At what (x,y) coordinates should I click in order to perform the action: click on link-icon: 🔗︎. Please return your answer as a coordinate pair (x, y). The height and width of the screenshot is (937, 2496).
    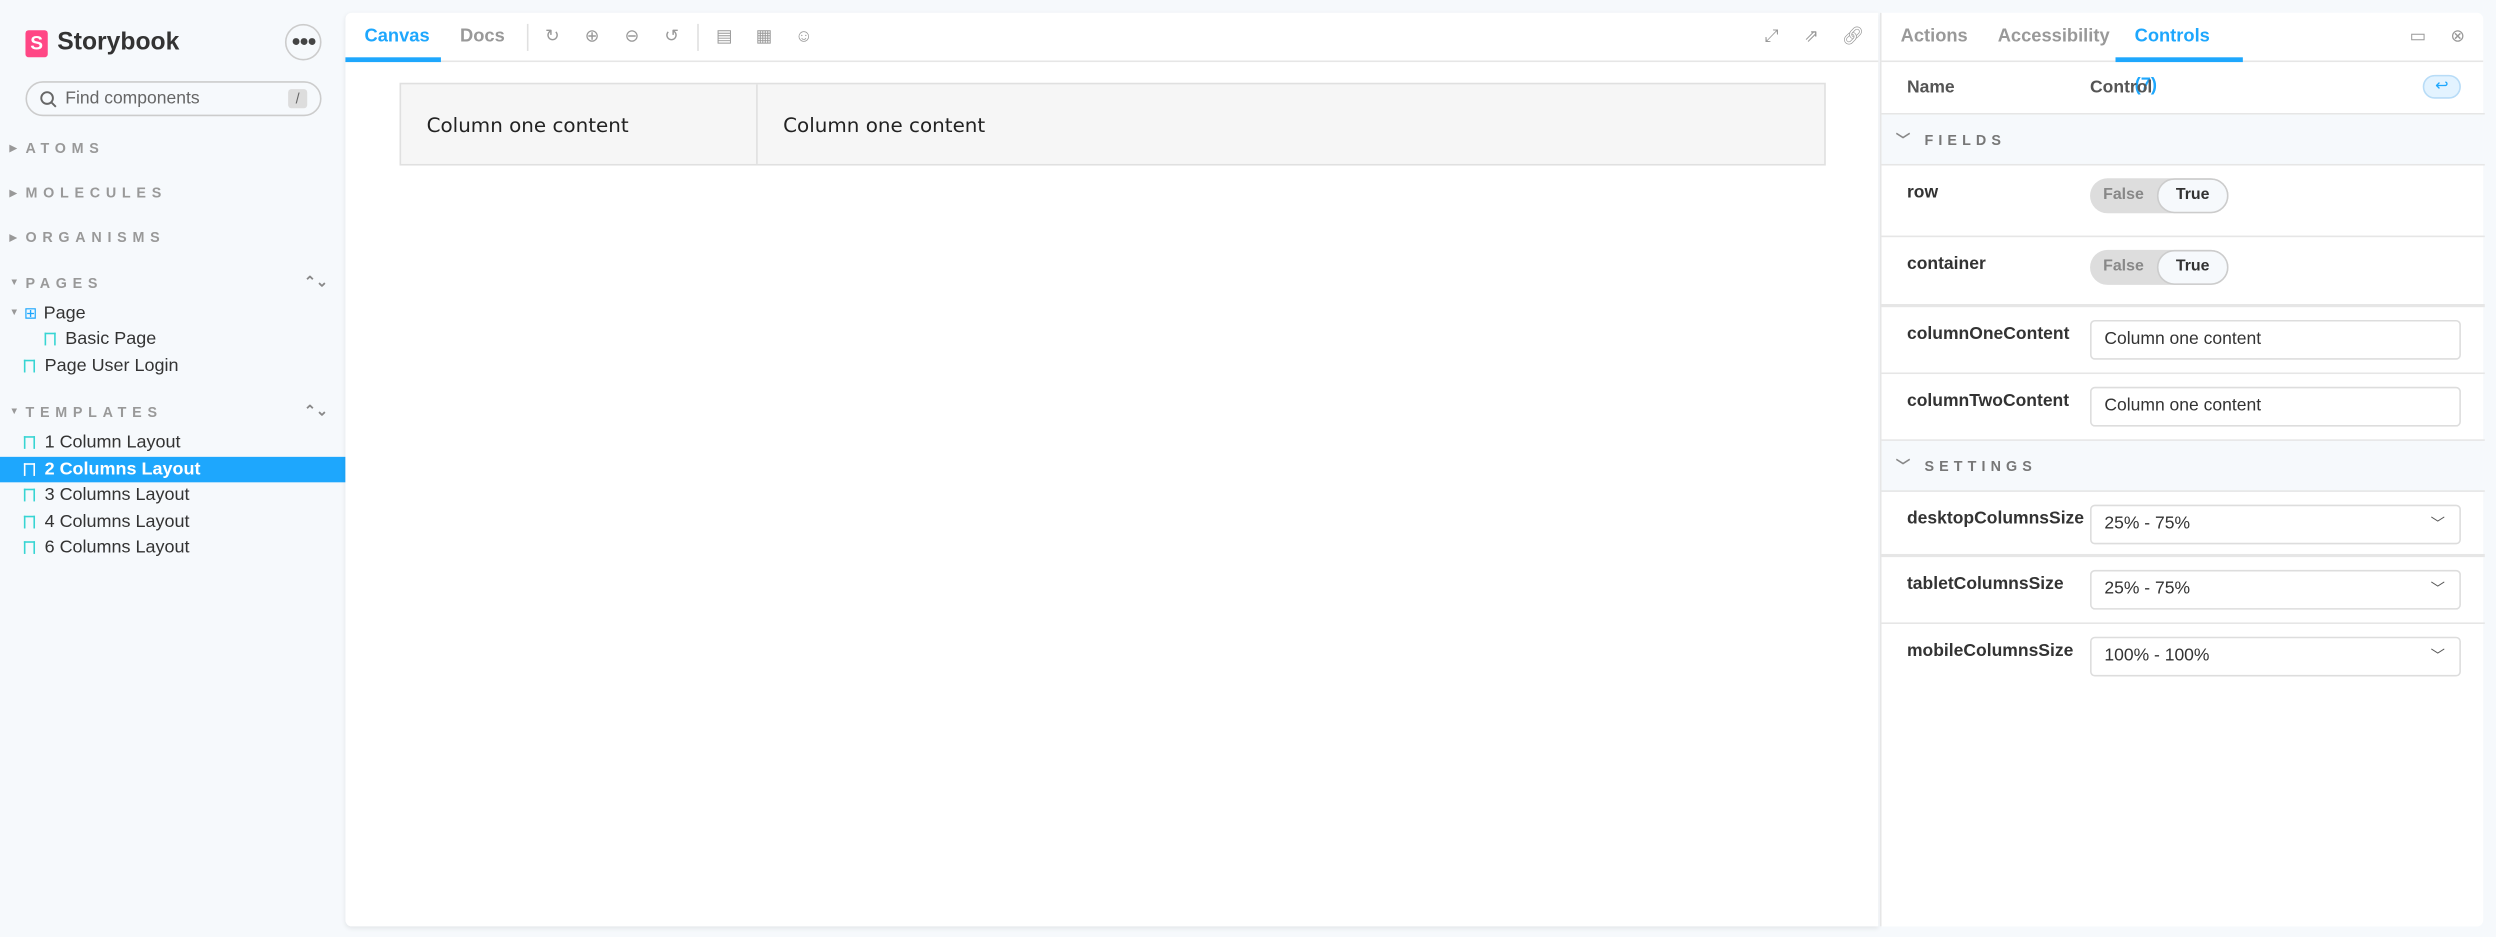
    Looking at the image, I should click on (1853, 36).